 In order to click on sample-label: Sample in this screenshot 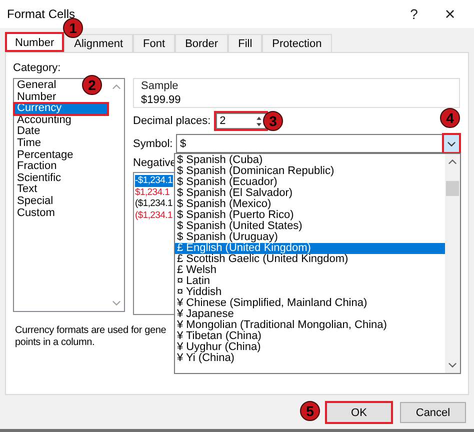, I will do `click(160, 86)`.